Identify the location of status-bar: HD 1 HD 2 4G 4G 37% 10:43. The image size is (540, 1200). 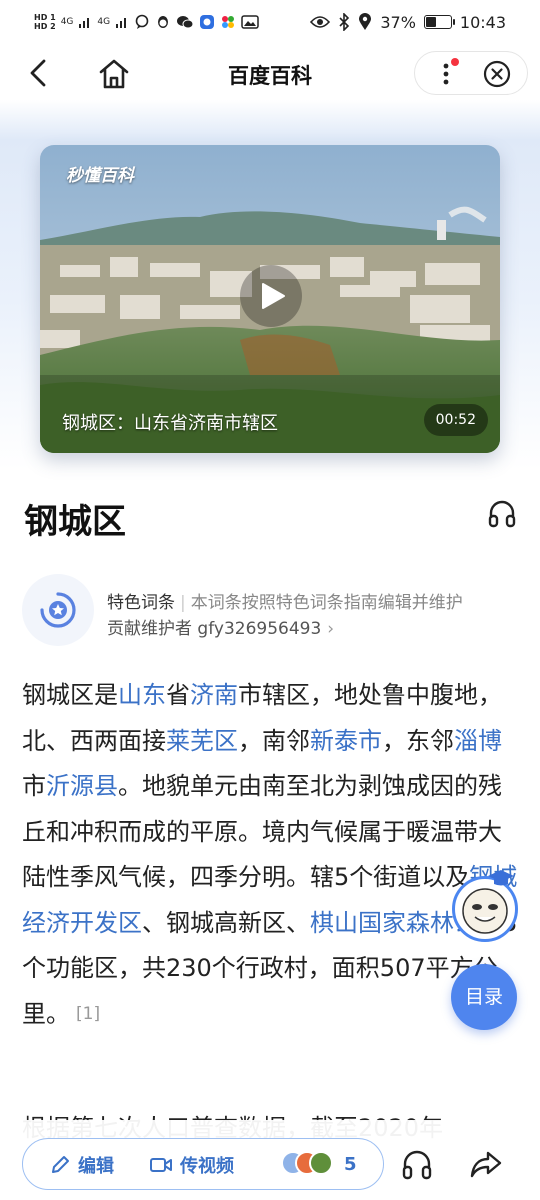
(270, 22).